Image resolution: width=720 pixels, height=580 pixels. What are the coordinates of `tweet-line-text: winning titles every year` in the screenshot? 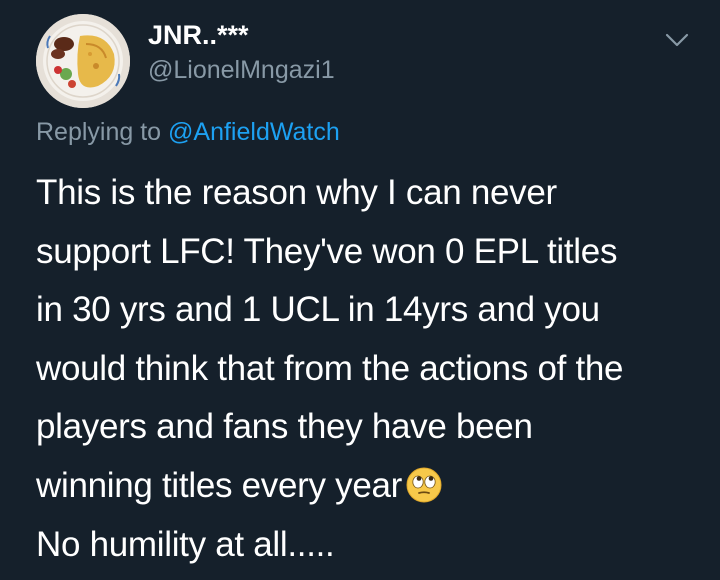 It's located at (219, 485).